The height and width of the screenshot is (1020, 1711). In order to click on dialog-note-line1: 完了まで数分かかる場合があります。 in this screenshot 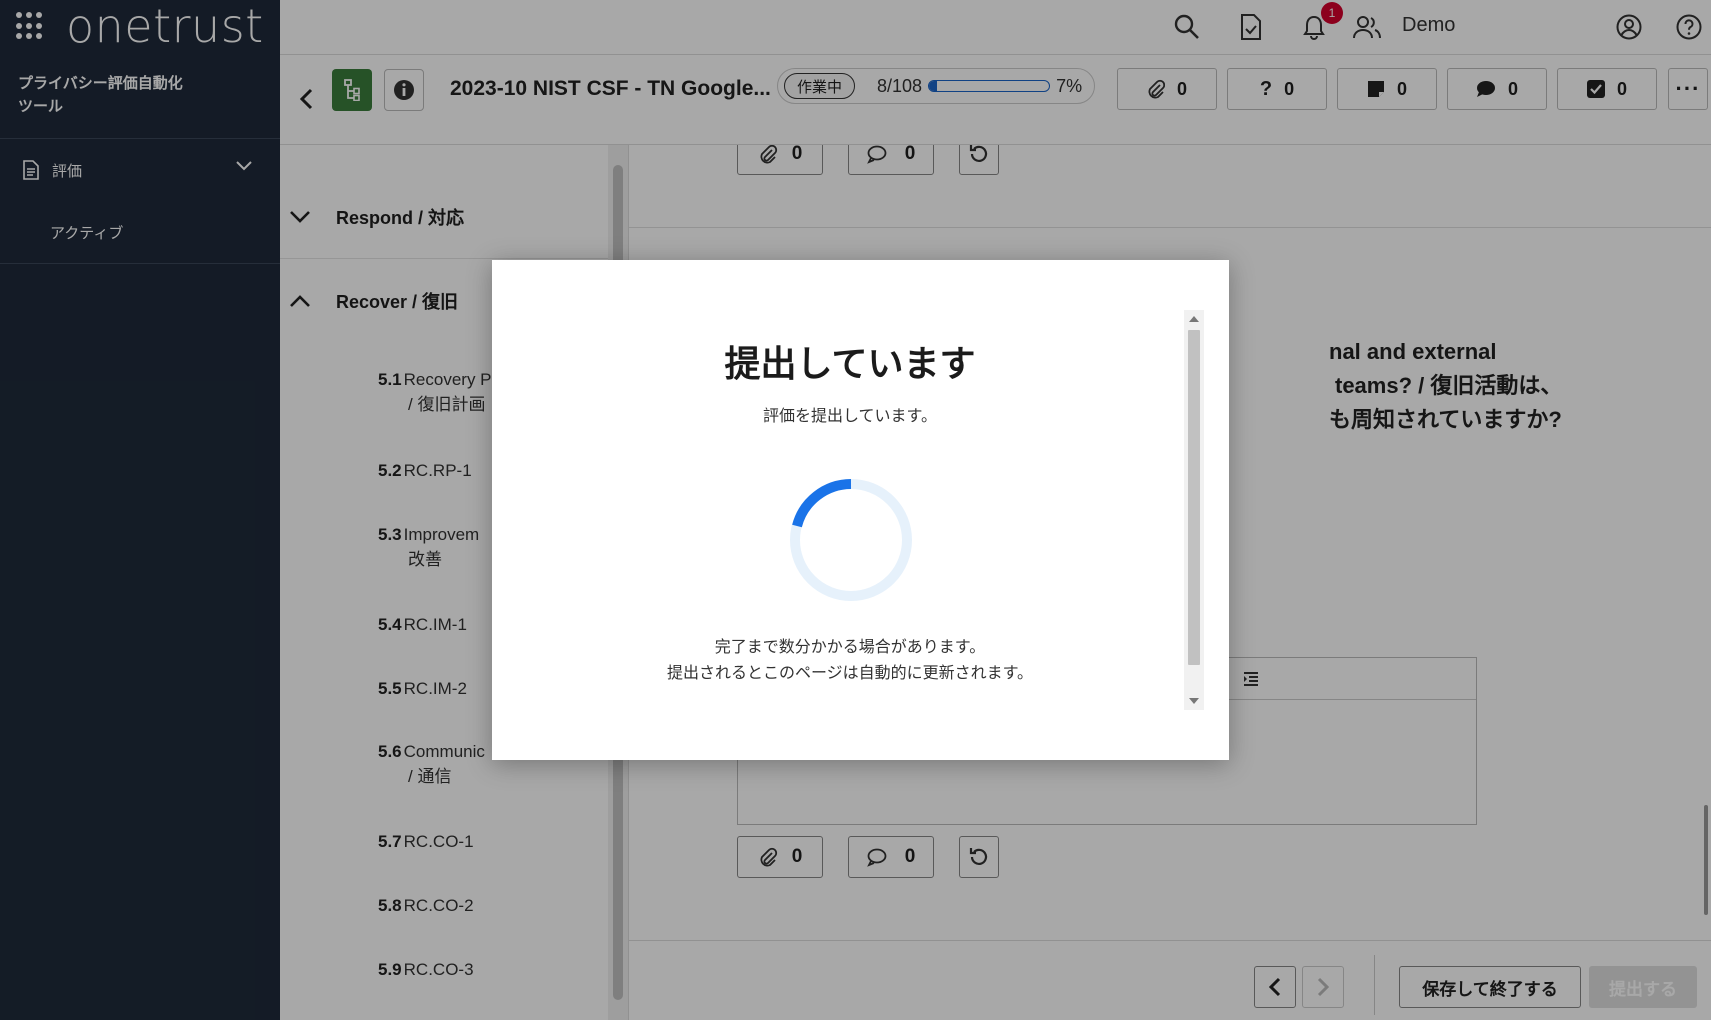, I will do `click(850, 647)`.